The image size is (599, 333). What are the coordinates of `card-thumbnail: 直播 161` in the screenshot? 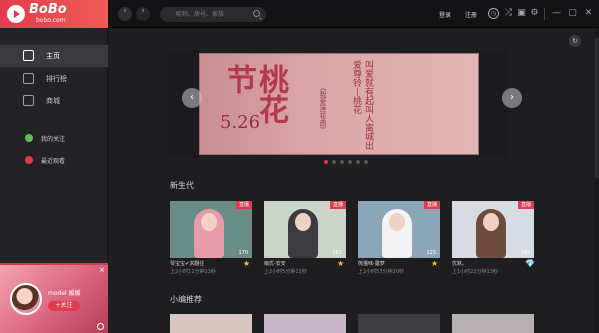 It's located at (305, 229).